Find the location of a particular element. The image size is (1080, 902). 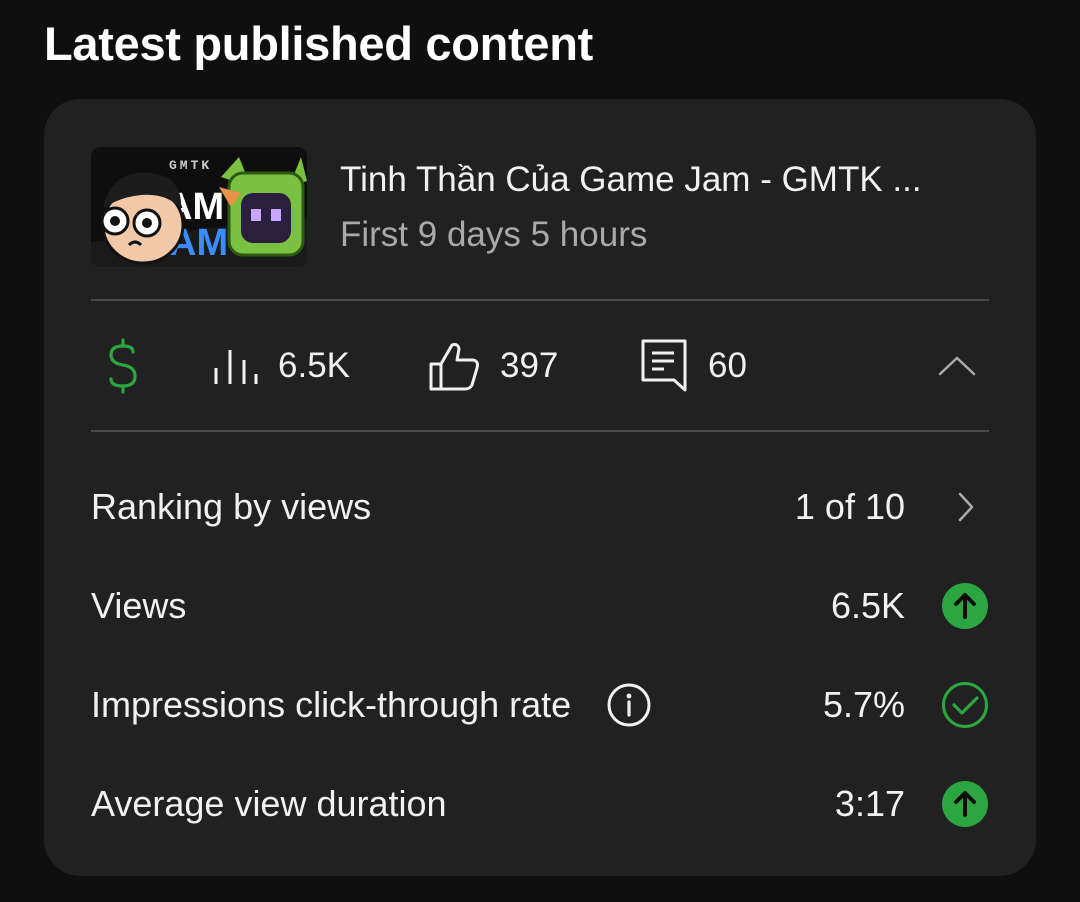

comments-count: 60 is located at coordinates (727, 365).